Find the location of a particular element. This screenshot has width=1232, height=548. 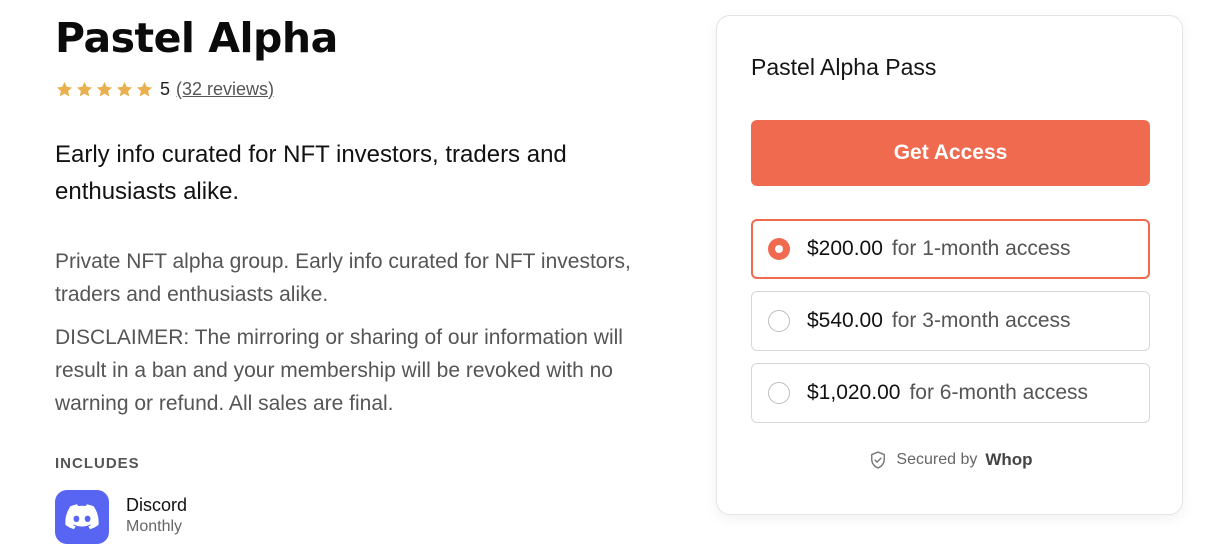

plan-option-6-month: $1,020.00 for 6-month access is located at coordinates (950, 393).